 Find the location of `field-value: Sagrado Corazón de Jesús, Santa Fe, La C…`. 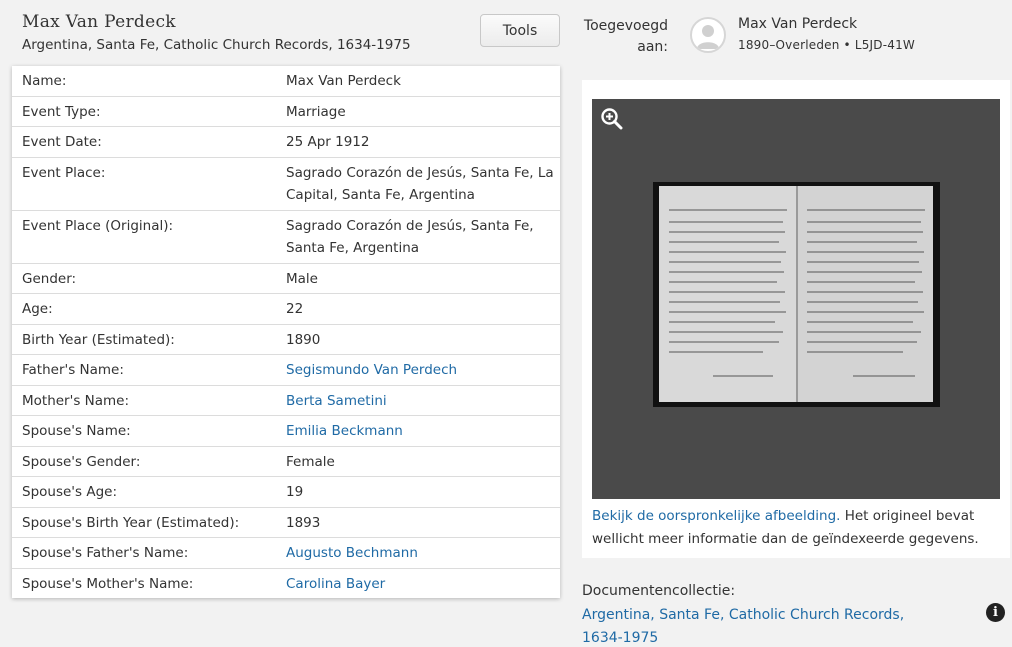

field-value: Sagrado Corazón de Jesús, Santa Fe, La C… is located at coordinates (420, 184).